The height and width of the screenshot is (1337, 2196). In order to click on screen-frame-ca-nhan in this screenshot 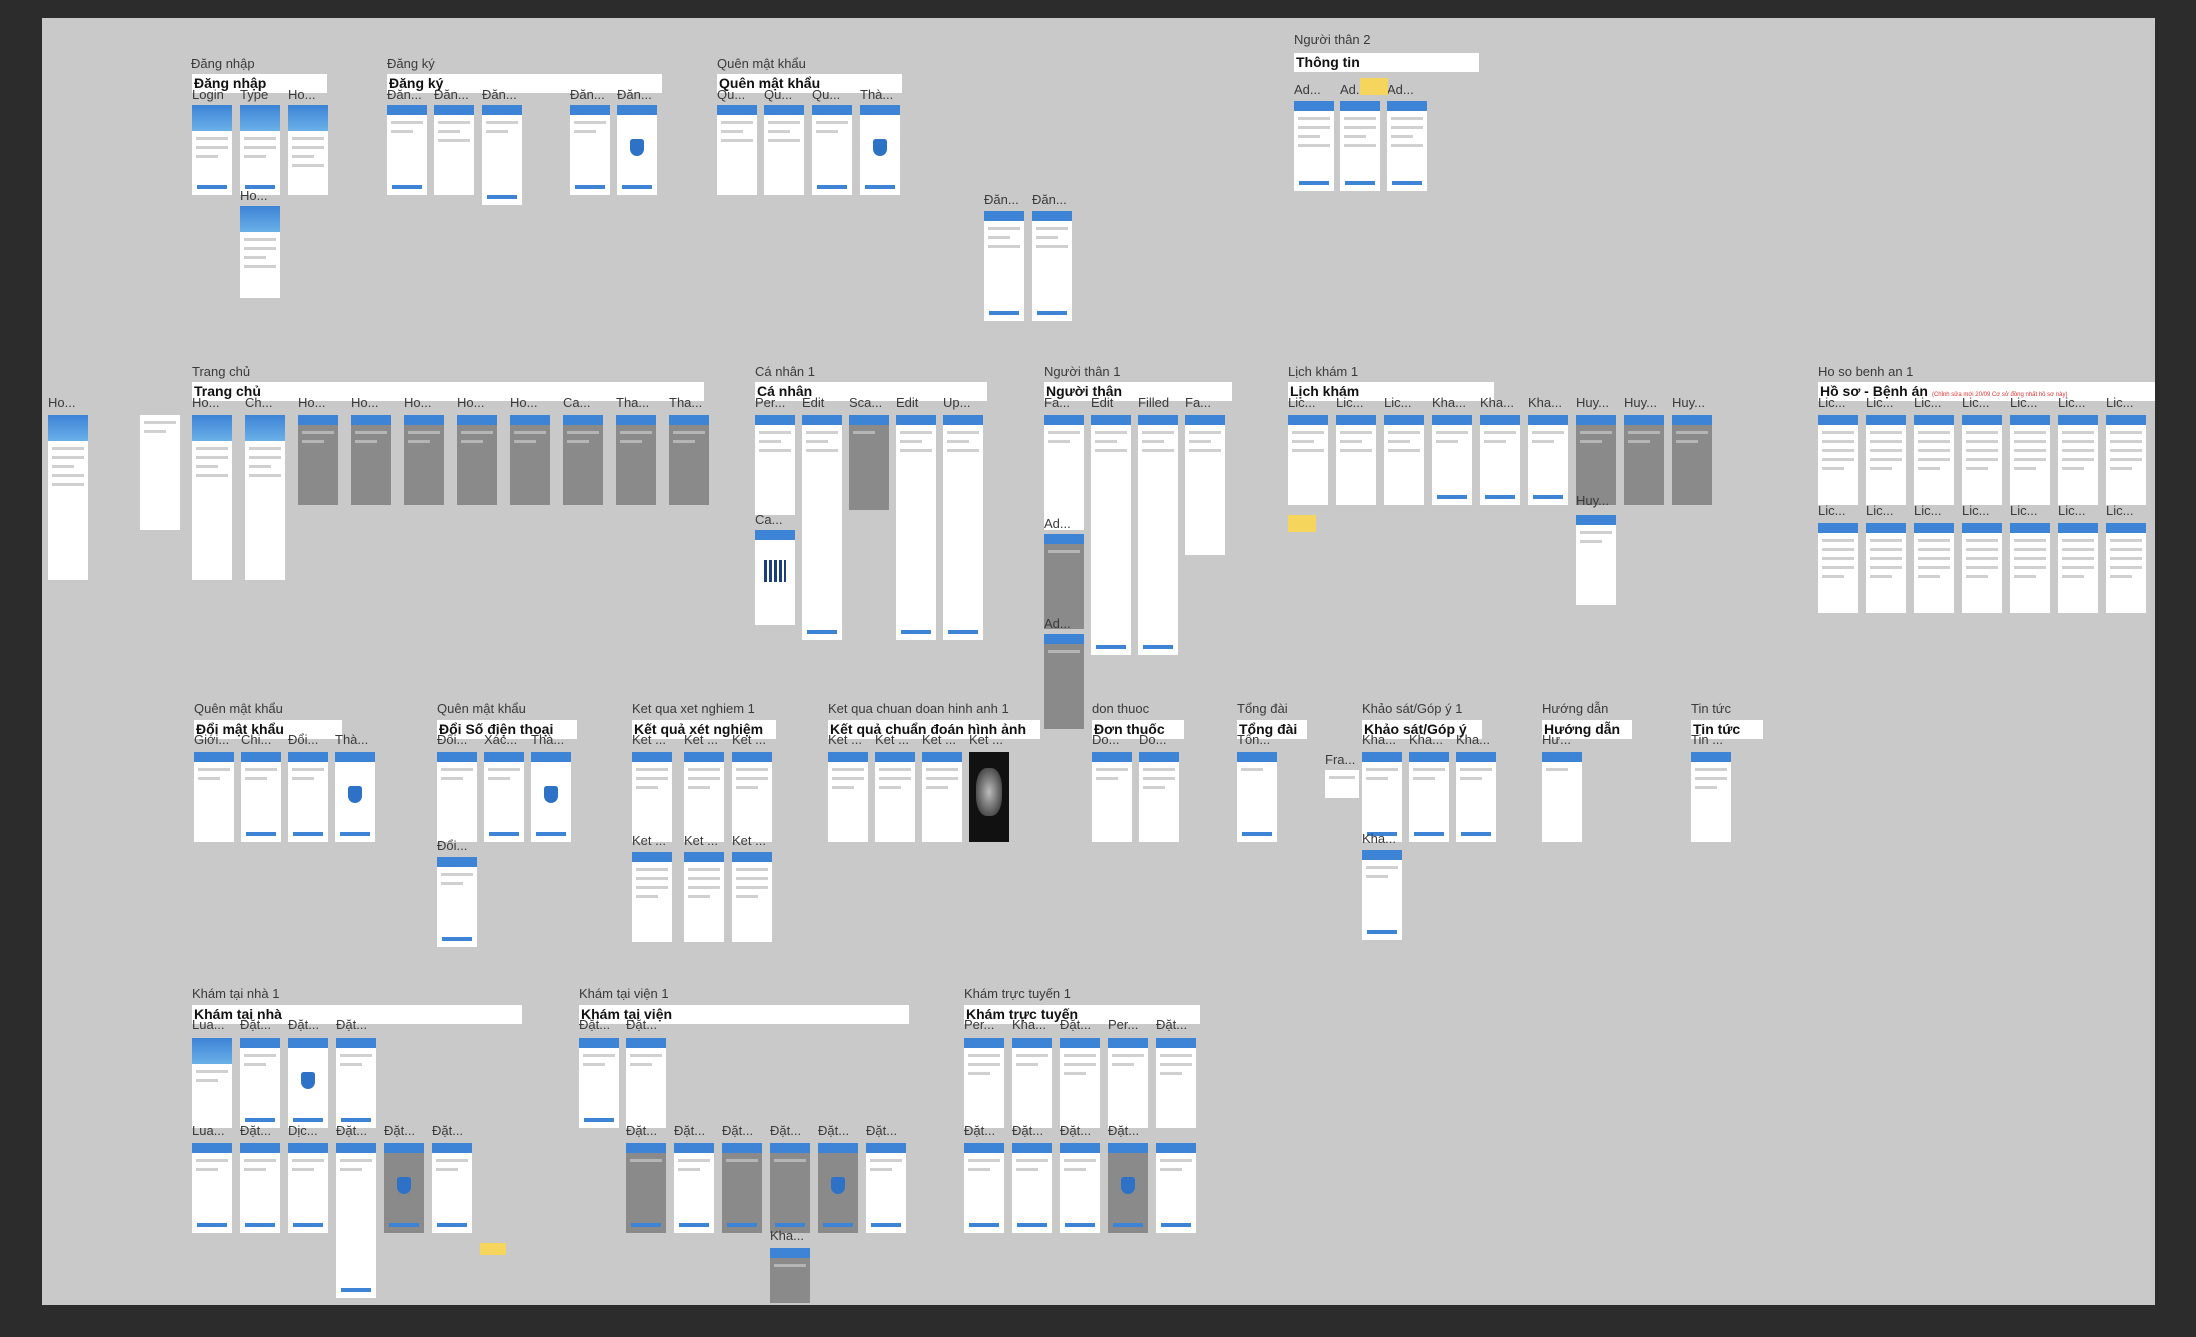, I will do `click(775, 465)`.